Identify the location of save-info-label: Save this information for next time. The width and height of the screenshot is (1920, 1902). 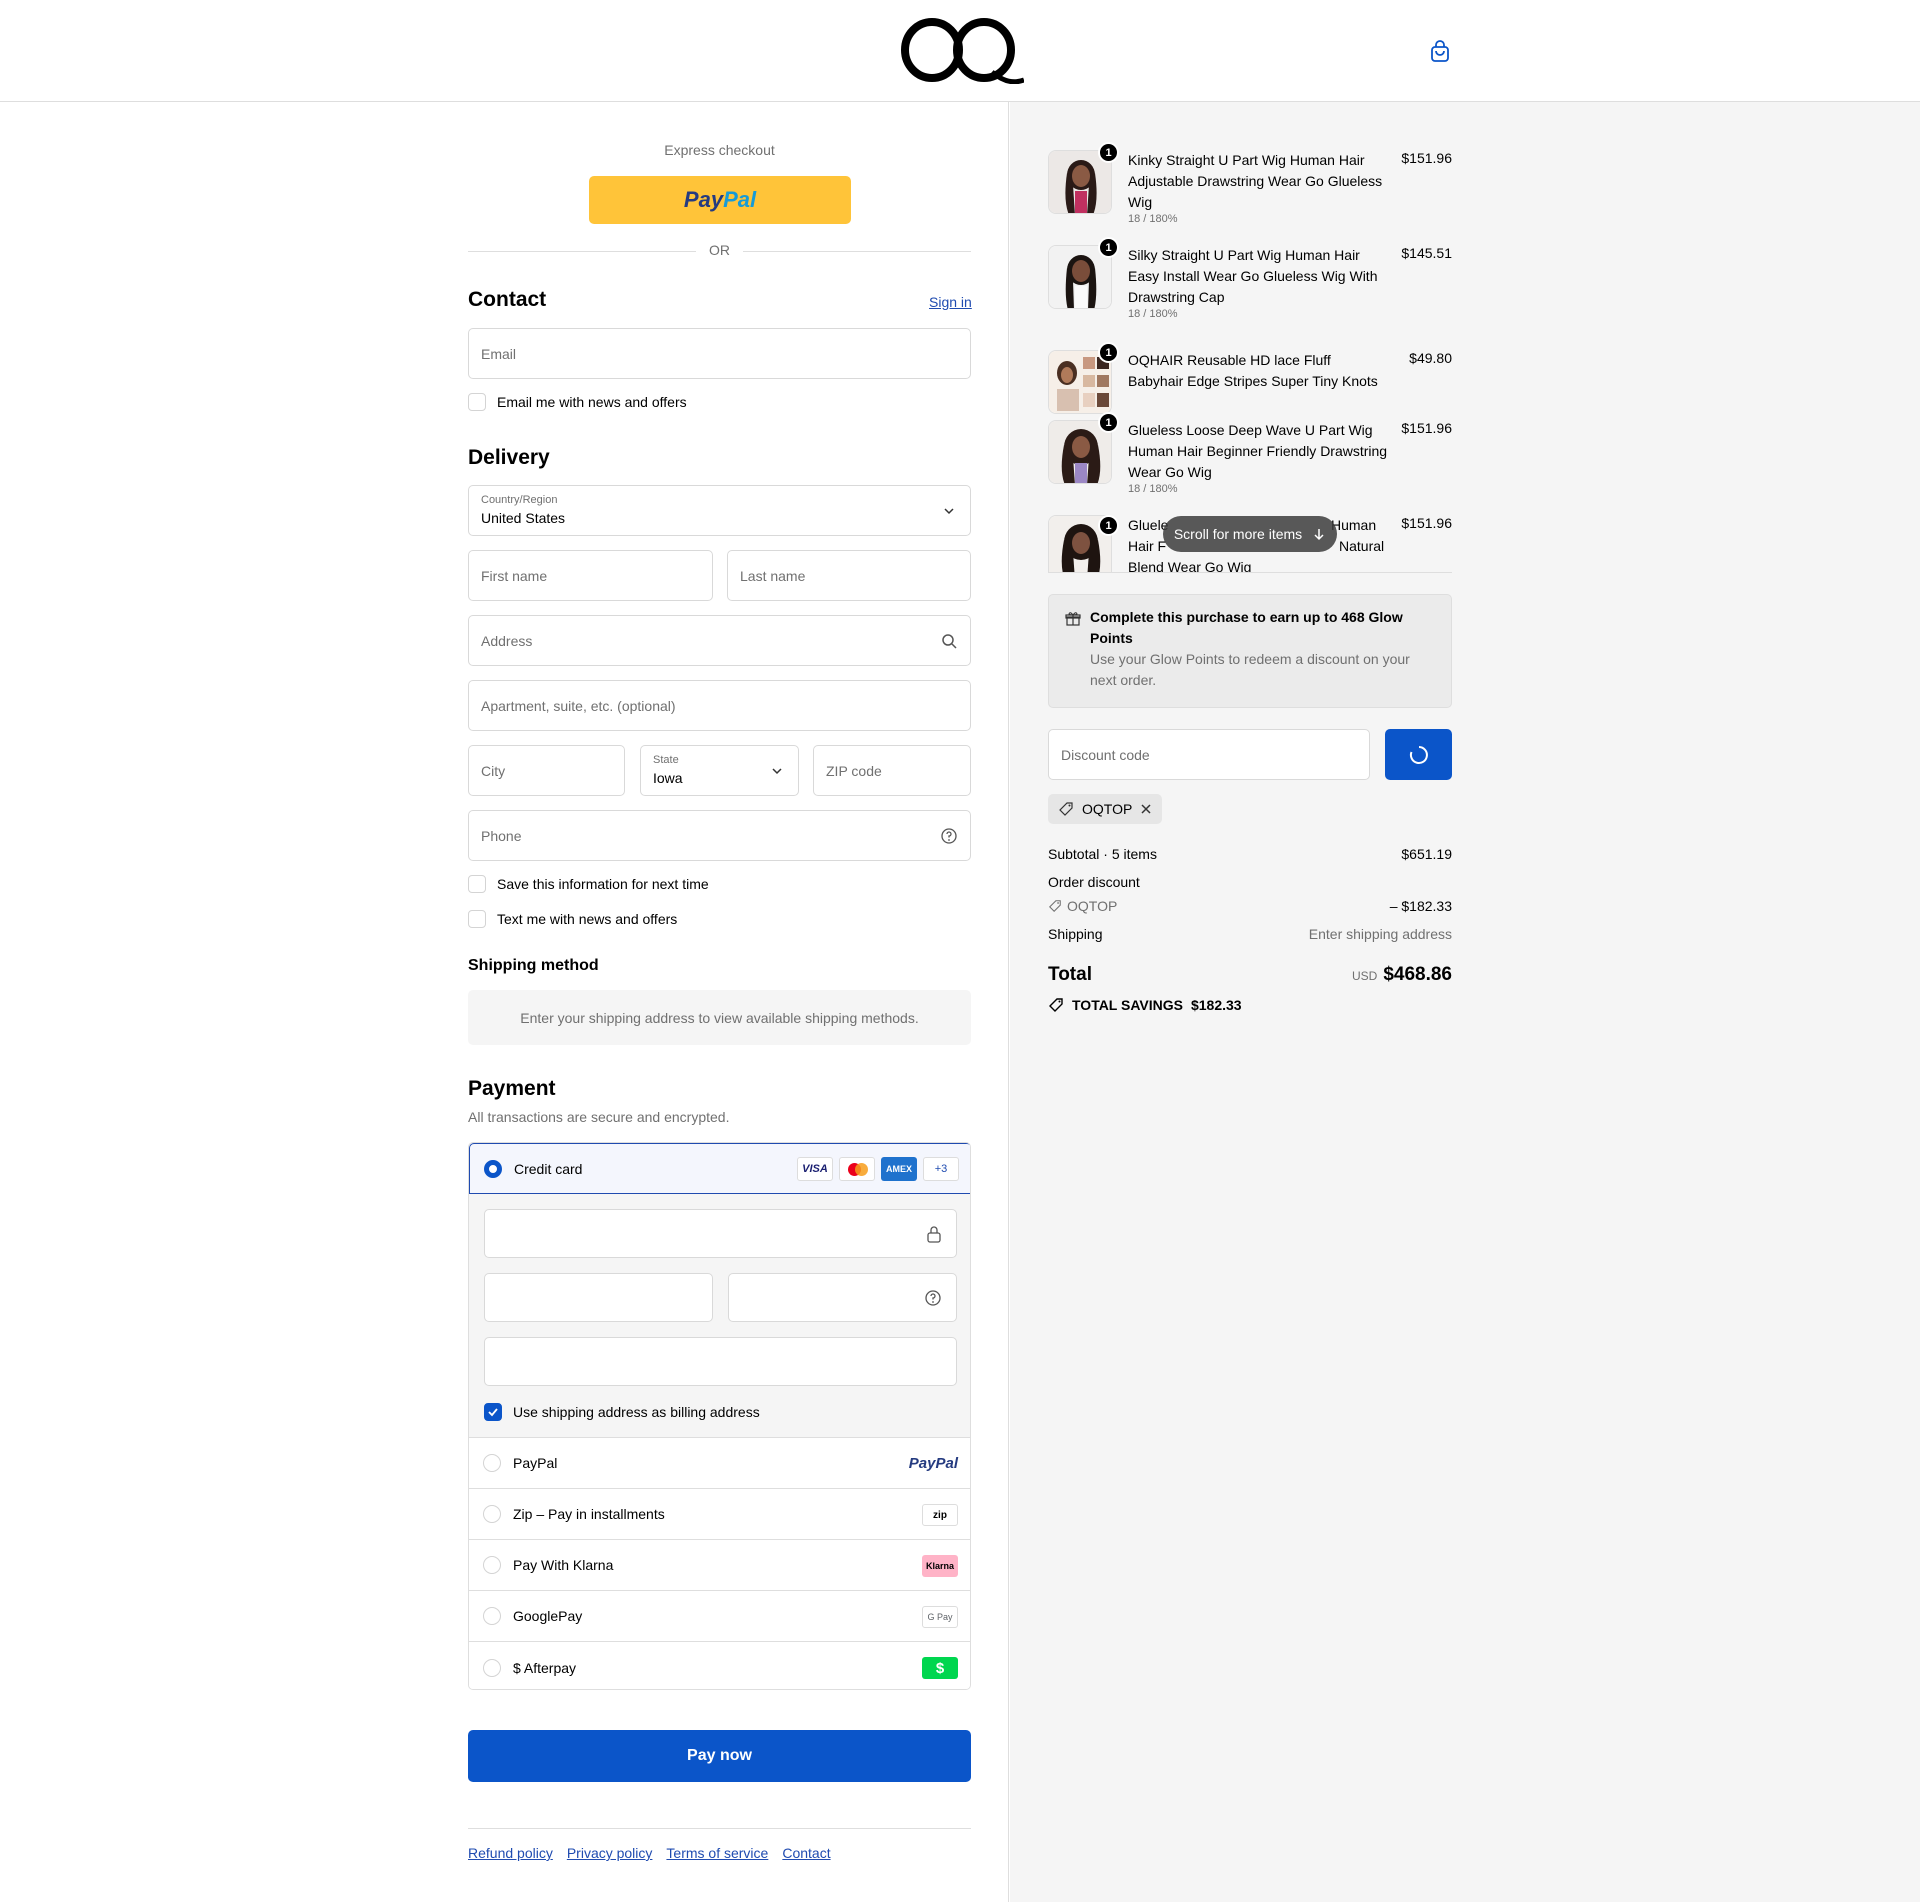
(603, 884).